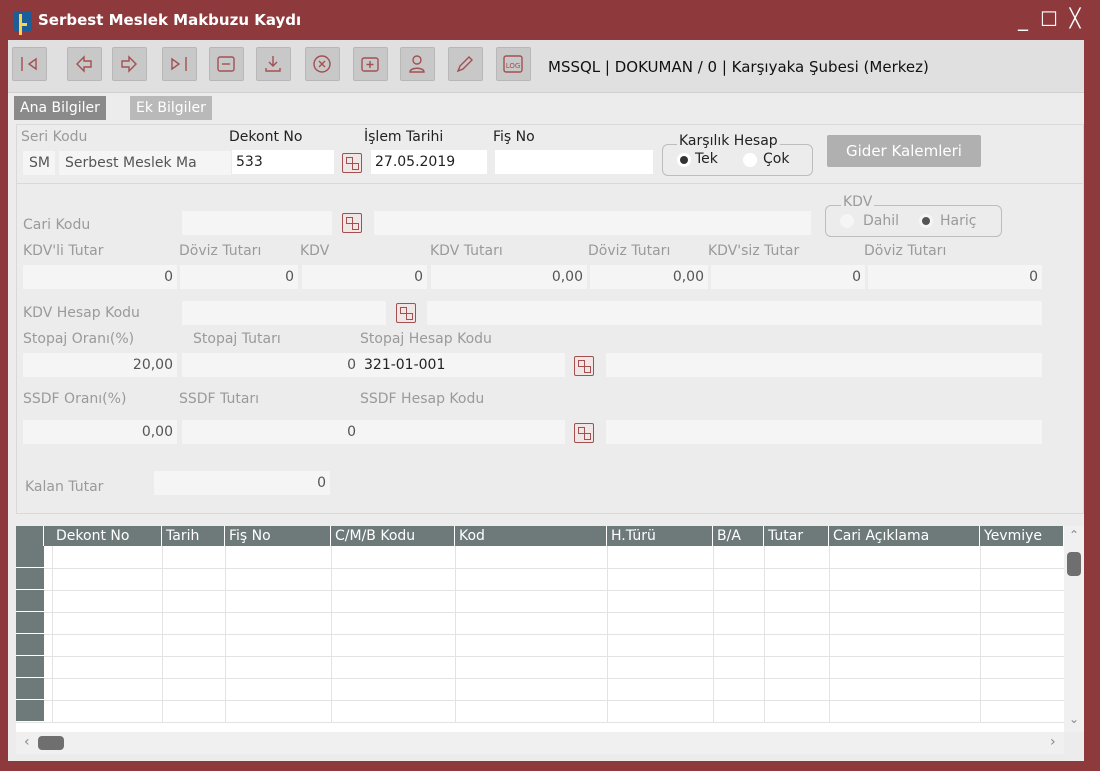  What do you see at coordinates (584, 433) in the screenshot?
I see `ssdf-hesap-lookup-icon` at bounding box center [584, 433].